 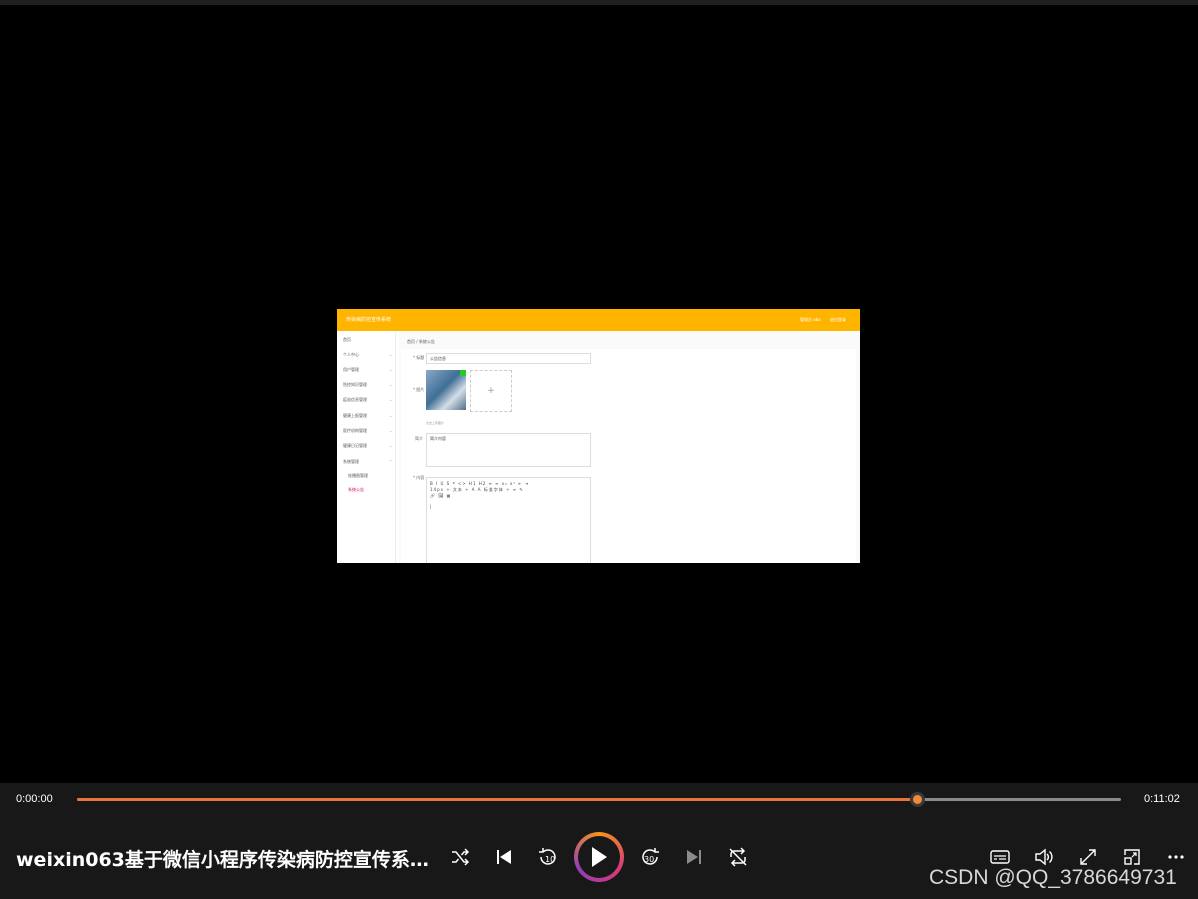 What do you see at coordinates (435, 423) in the screenshot?
I see `frame-upload-tip: 点击上传图片` at bounding box center [435, 423].